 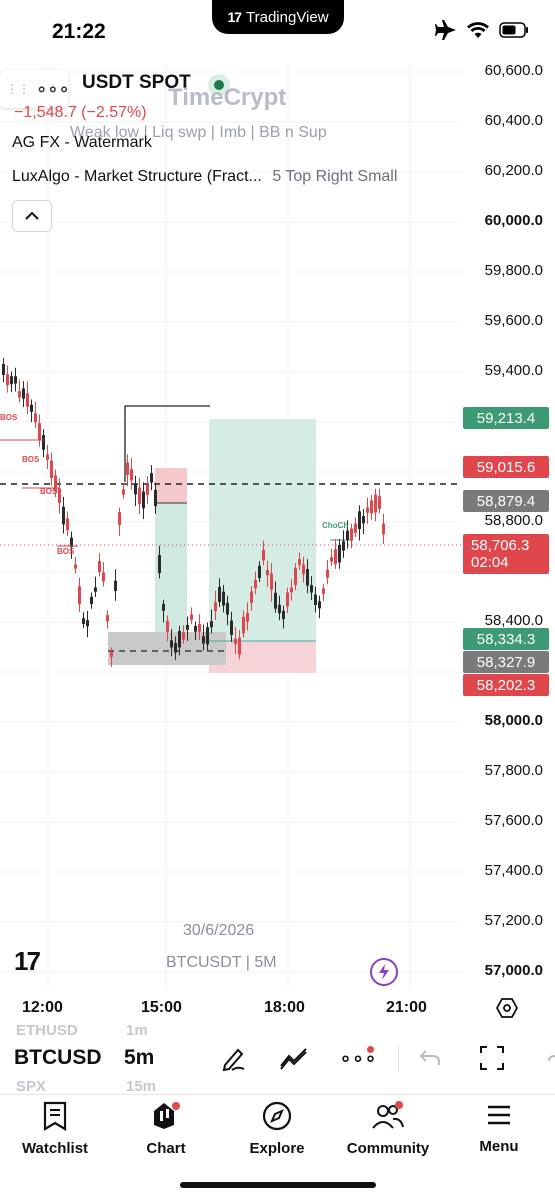 What do you see at coordinates (545, 1058) in the screenshot?
I see `redo-button` at bounding box center [545, 1058].